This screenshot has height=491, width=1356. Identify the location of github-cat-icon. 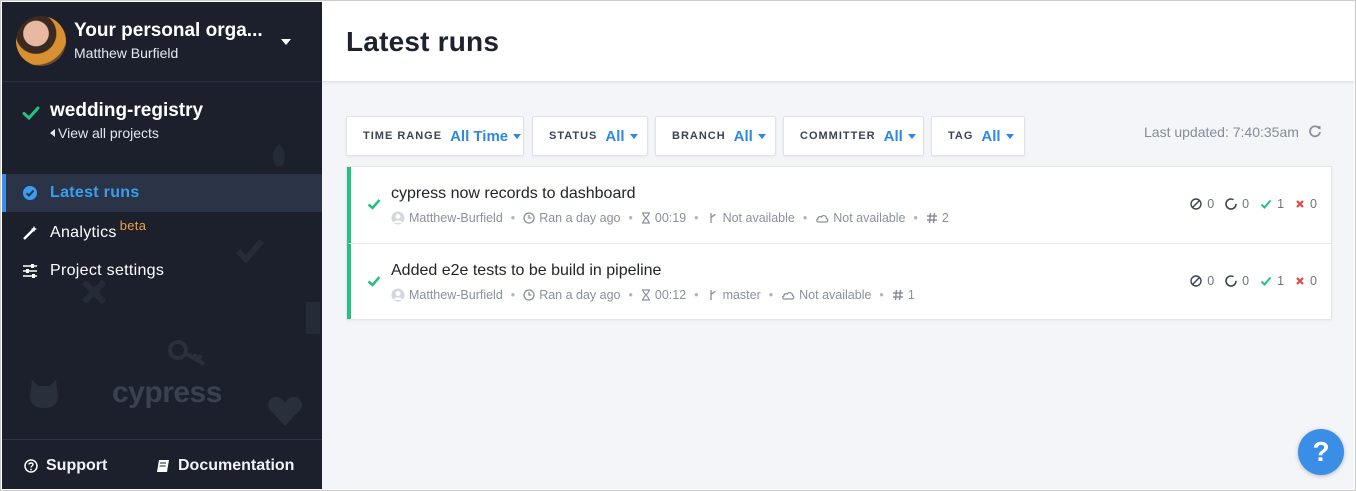
(44, 394).